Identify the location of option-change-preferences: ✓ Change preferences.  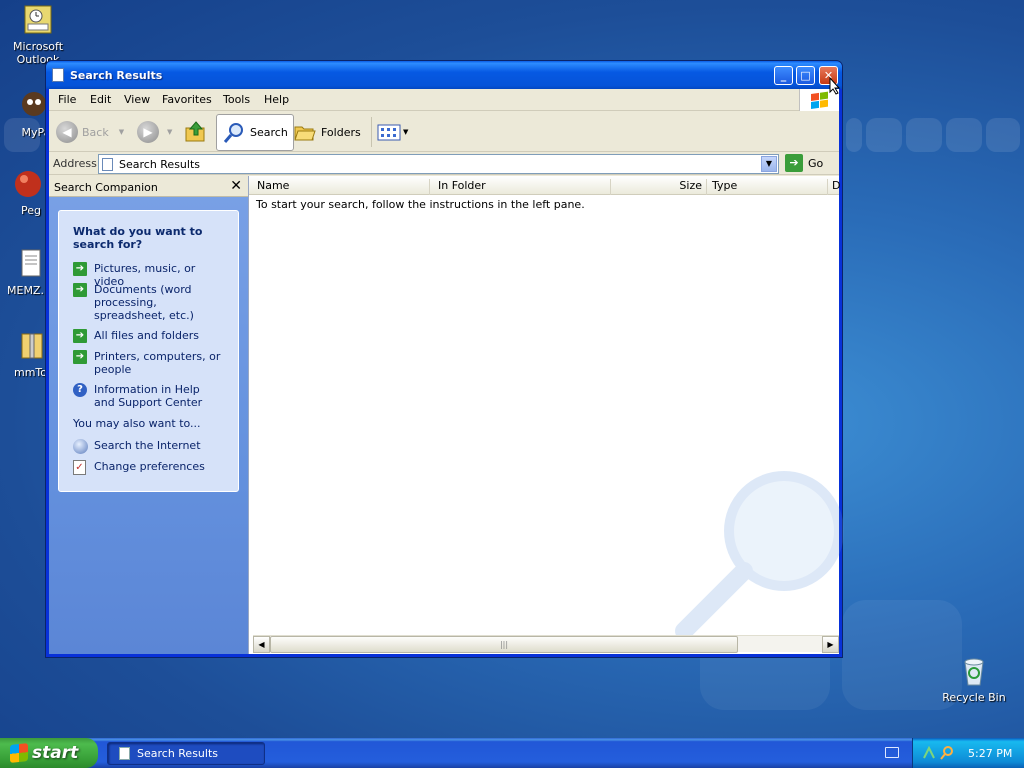
(150, 467).